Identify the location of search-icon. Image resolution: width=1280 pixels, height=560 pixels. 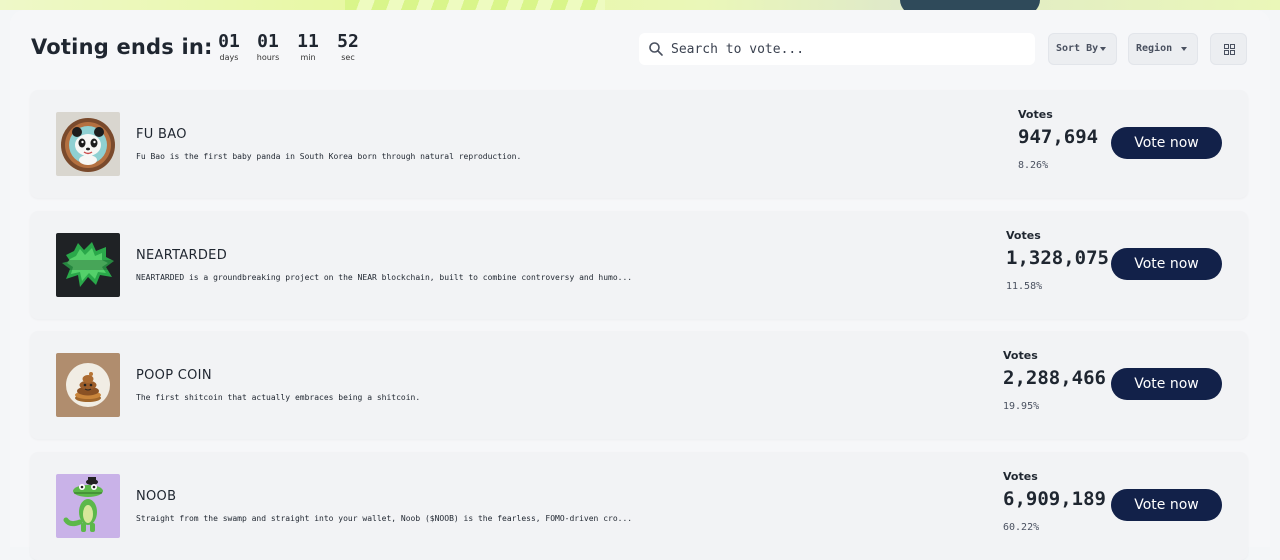
(656, 49).